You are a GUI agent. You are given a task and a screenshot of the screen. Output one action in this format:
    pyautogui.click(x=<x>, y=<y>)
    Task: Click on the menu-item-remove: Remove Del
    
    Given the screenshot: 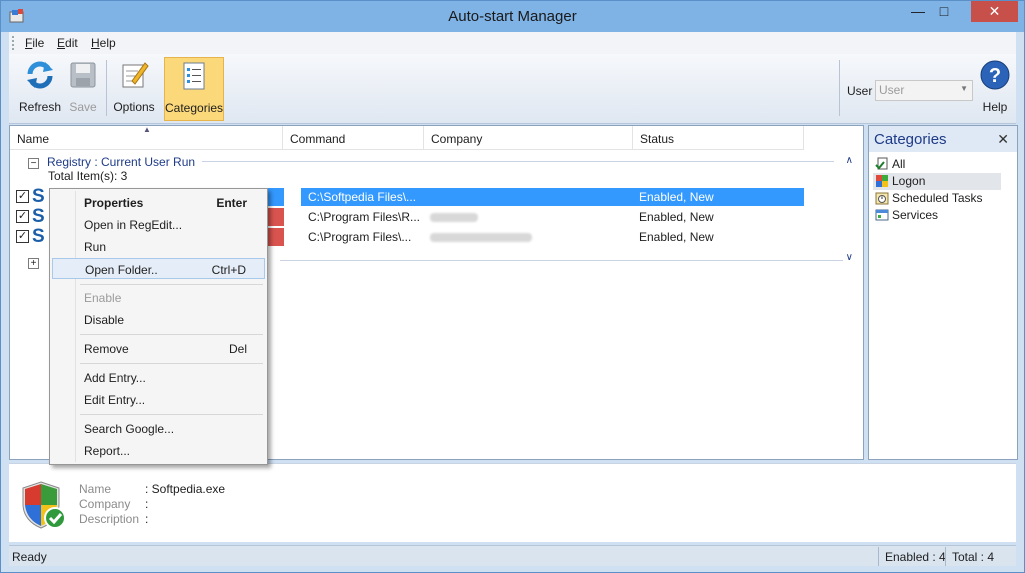 What is the action you would take?
    pyautogui.click(x=158, y=348)
    